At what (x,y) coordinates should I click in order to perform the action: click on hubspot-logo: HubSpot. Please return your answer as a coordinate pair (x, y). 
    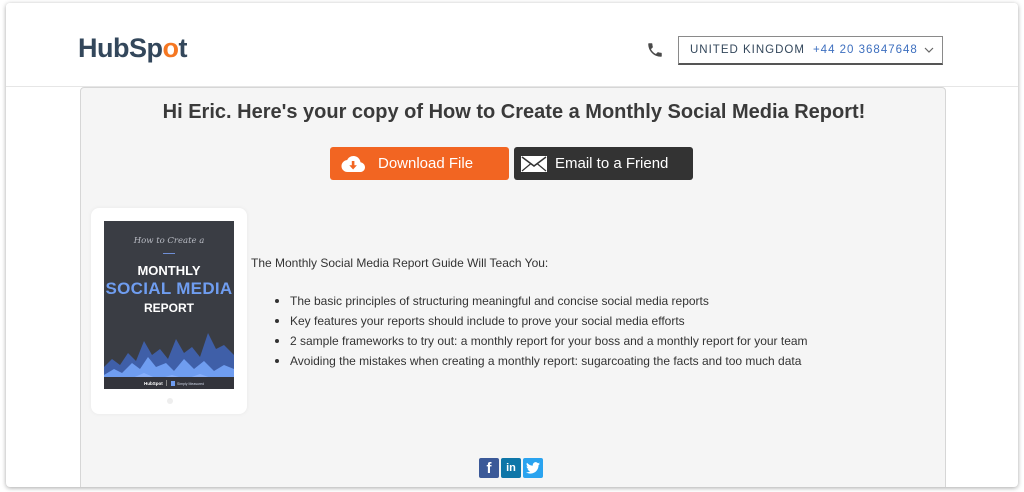
    Looking at the image, I should click on (132, 48).